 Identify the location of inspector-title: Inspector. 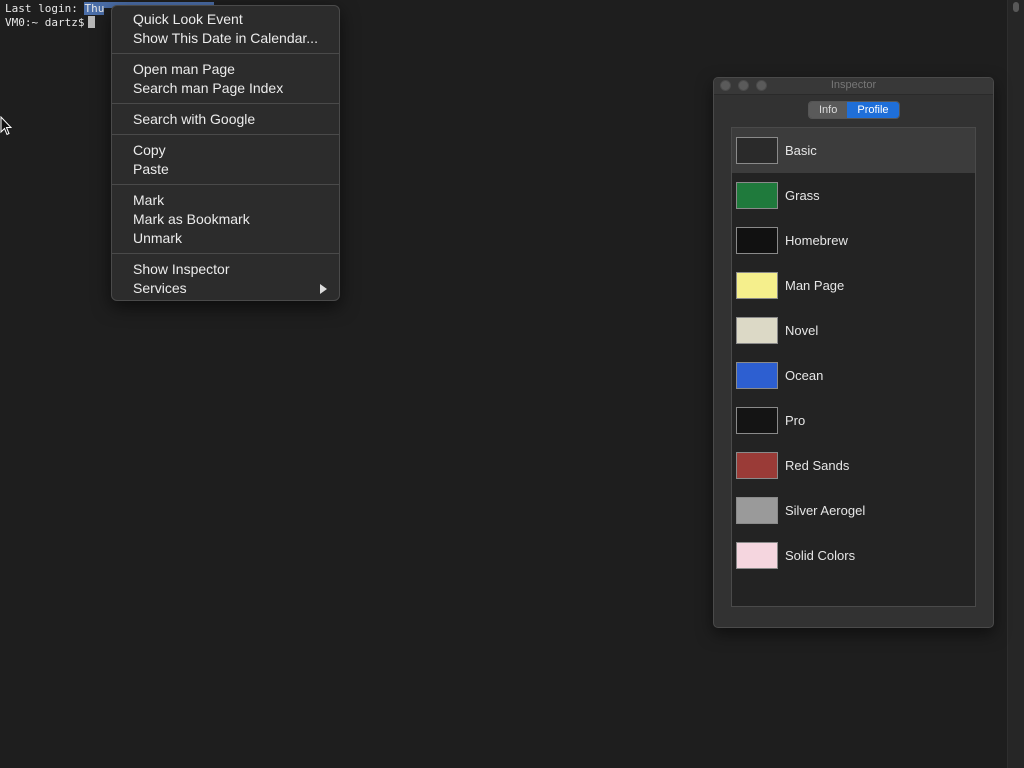
(853, 85).